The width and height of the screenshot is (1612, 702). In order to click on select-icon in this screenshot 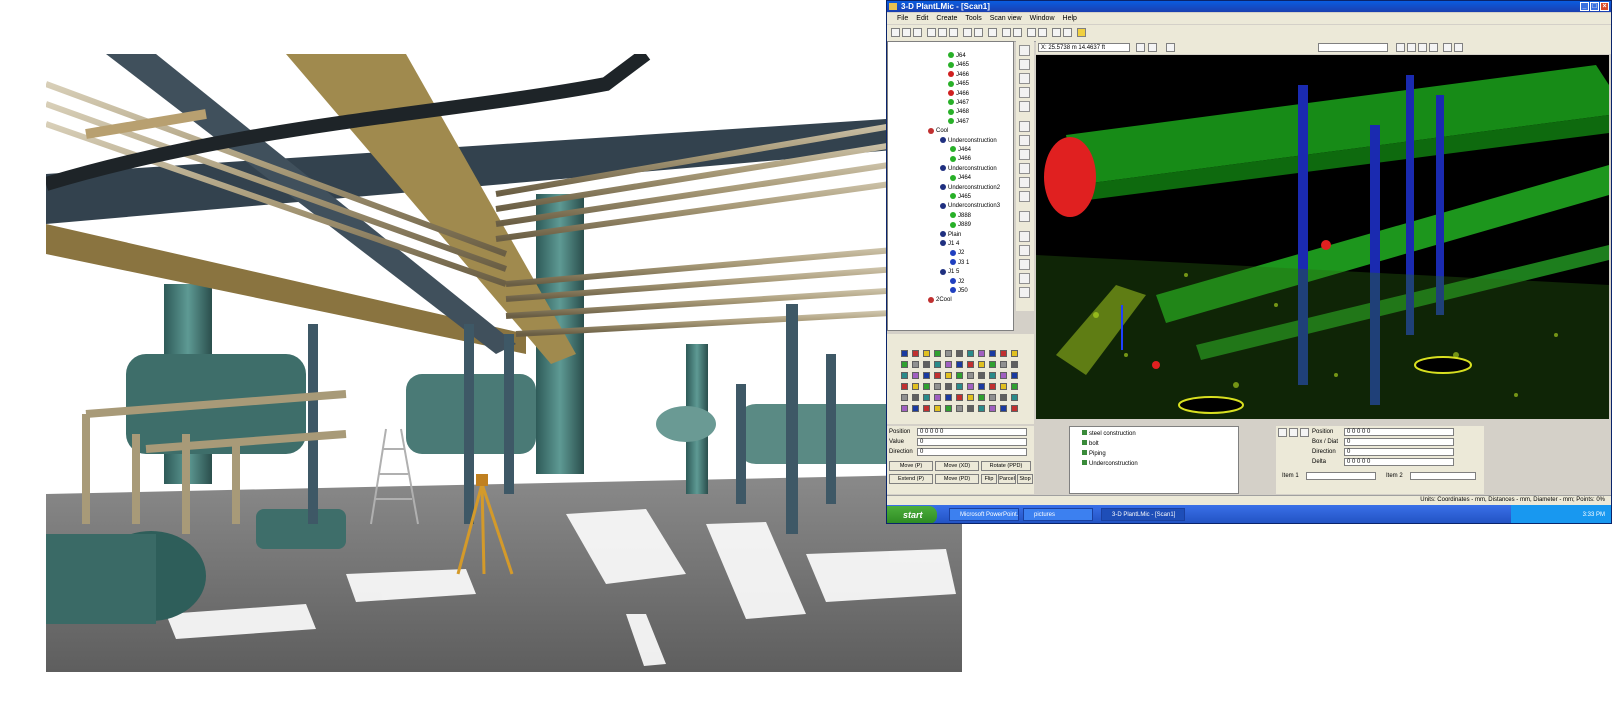, I will do `click(1024, 126)`.